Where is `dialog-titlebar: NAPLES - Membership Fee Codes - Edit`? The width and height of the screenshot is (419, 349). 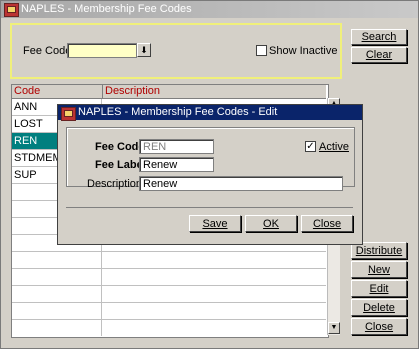
dialog-titlebar: NAPLES - Membership Fee Codes - Edit is located at coordinates (210, 113).